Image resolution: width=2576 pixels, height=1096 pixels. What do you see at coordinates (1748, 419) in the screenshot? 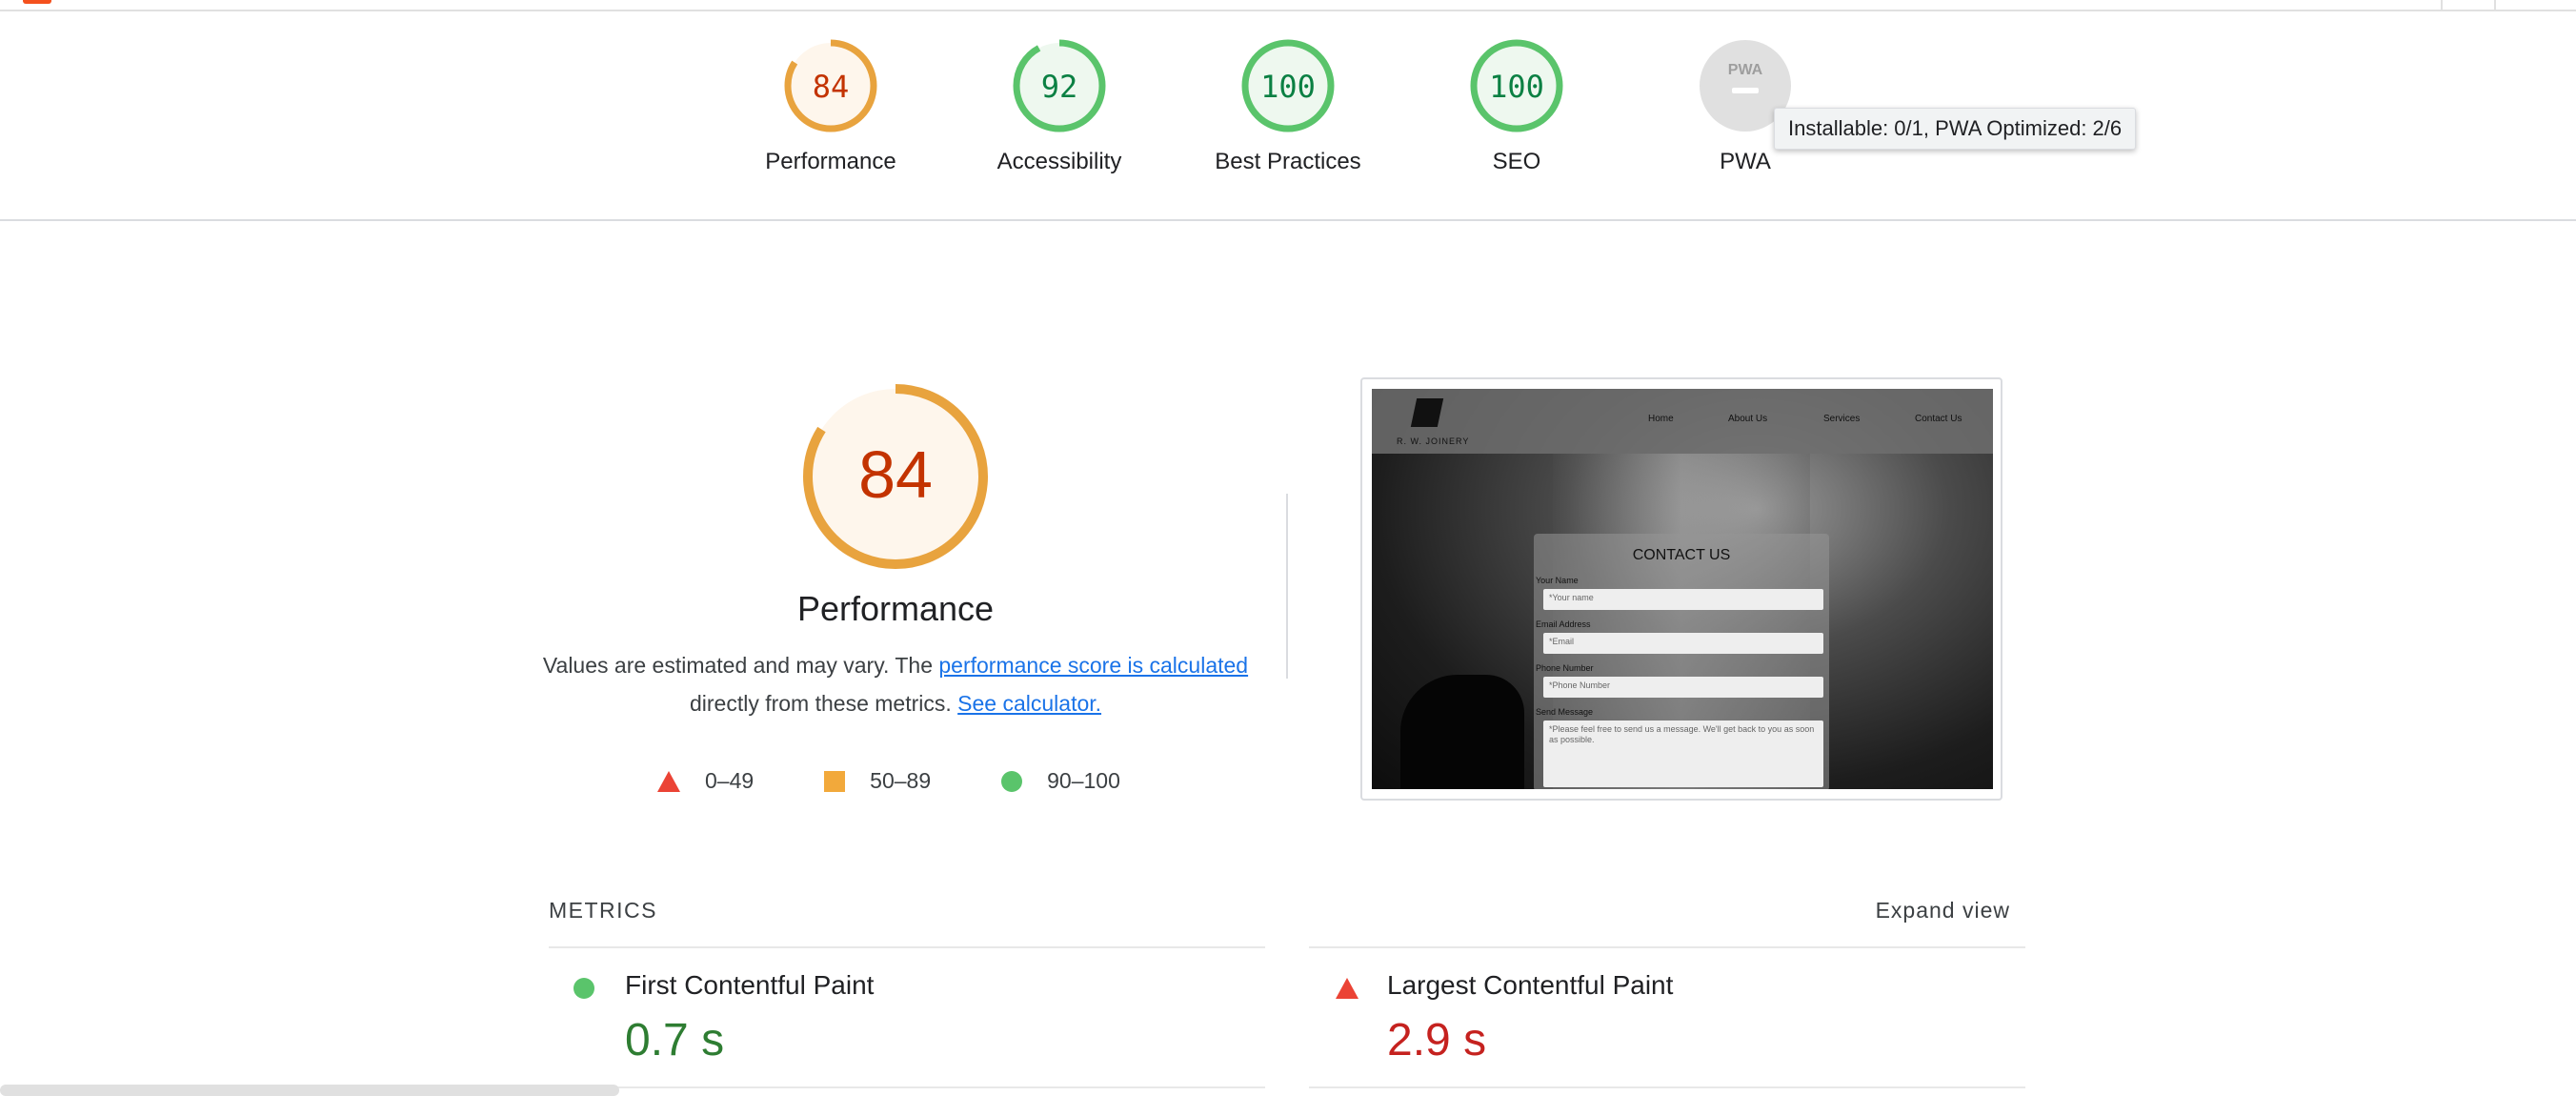
I see `site-nav-link: About Us` at bounding box center [1748, 419].